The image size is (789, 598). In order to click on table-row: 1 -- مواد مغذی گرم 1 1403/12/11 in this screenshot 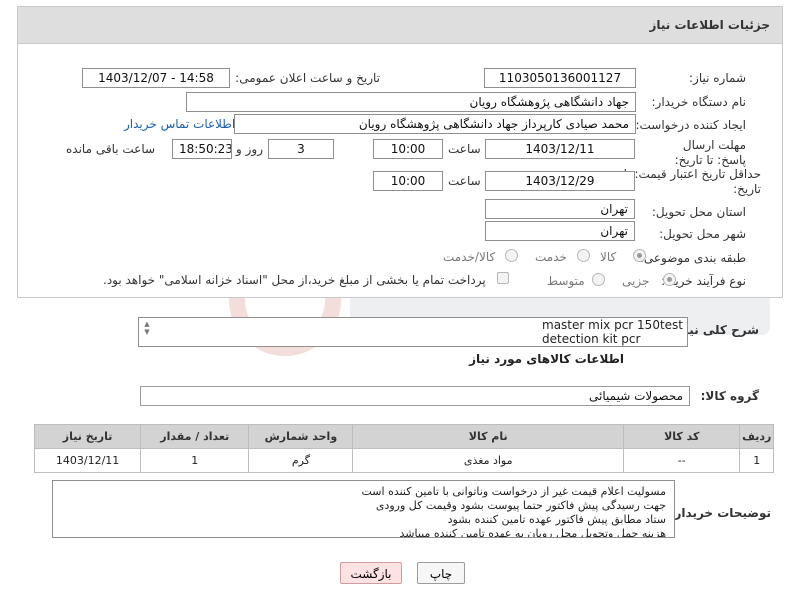, I will do `click(403, 460)`.